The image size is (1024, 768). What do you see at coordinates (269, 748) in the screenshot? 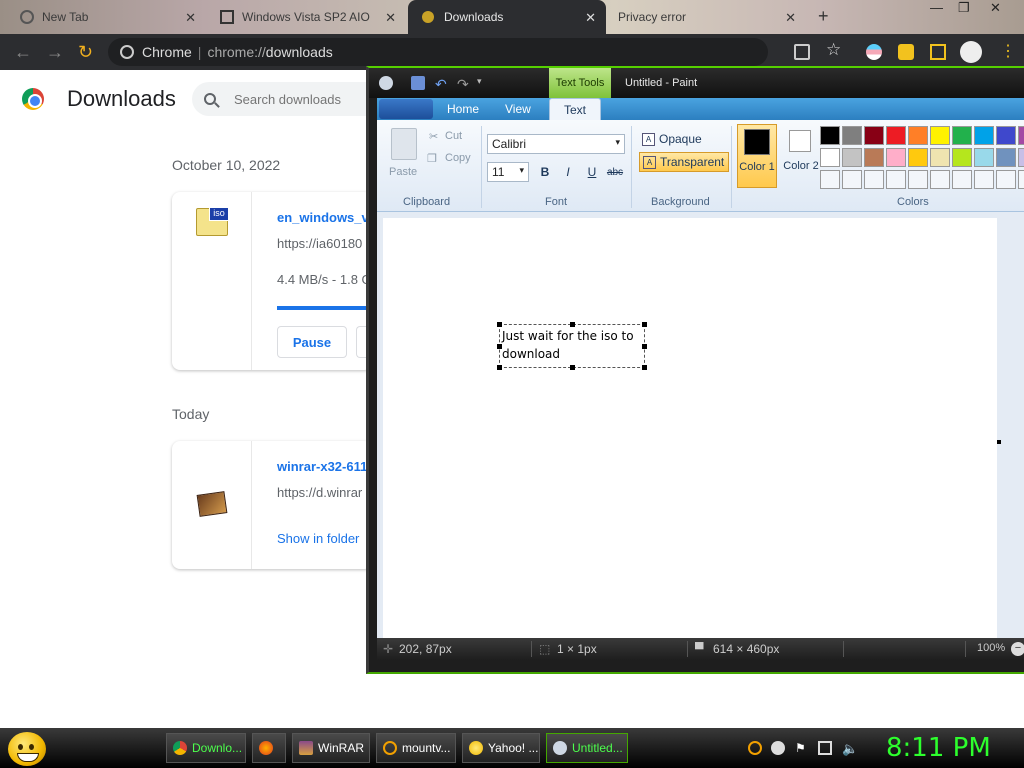
I see `taskbar-button-firefox` at bounding box center [269, 748].